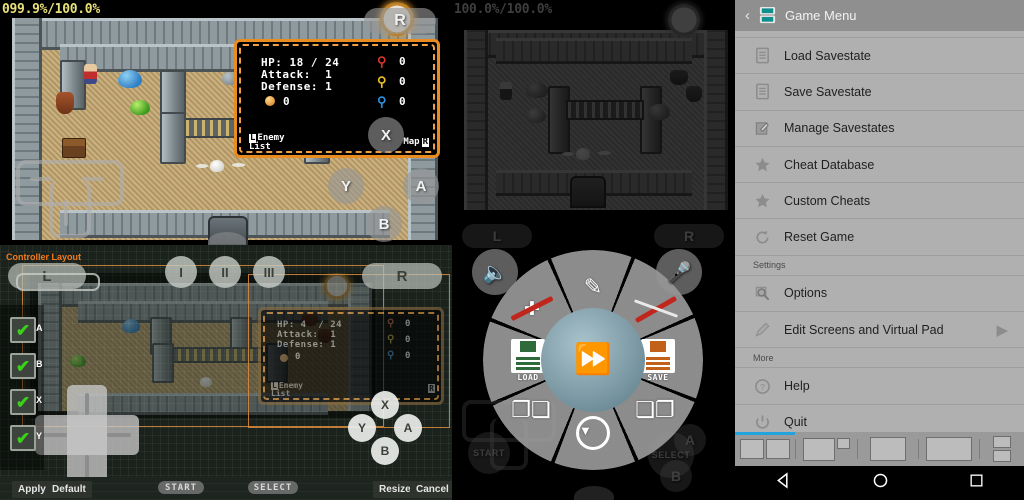 Image resolution: width=1024 pixels, height=500 pixels. Describe the element at coordinates (23, 438) in the screenshot. I see `checkbox-y: ✔` at that location.